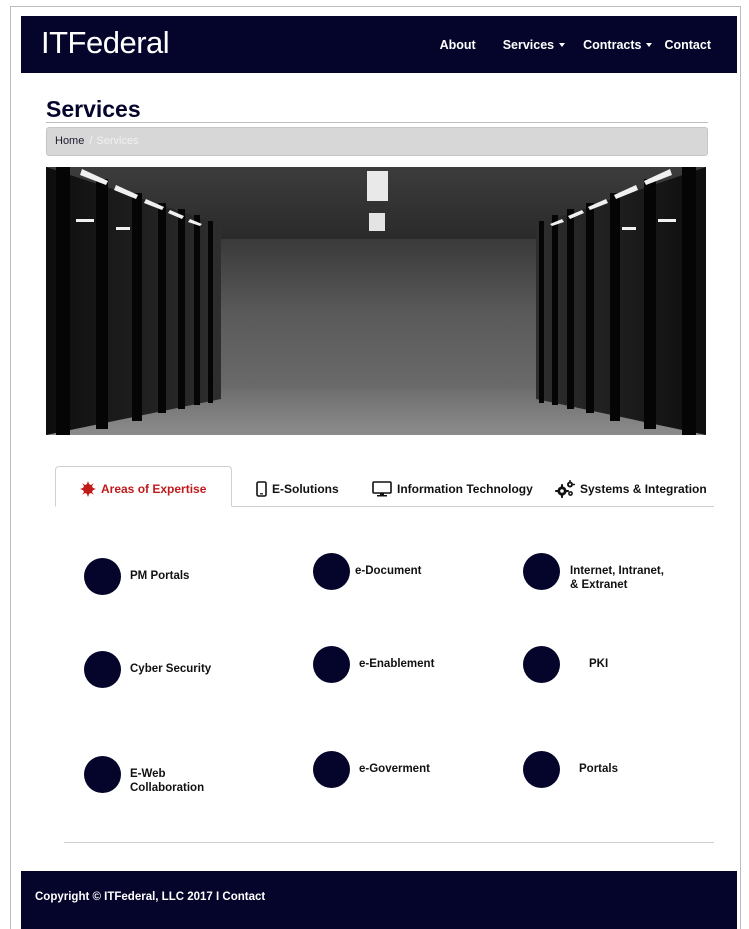  Describe the element at coordinates (599, 664) in the screenshot. I see `expertise-item-label: PKI` at that location.